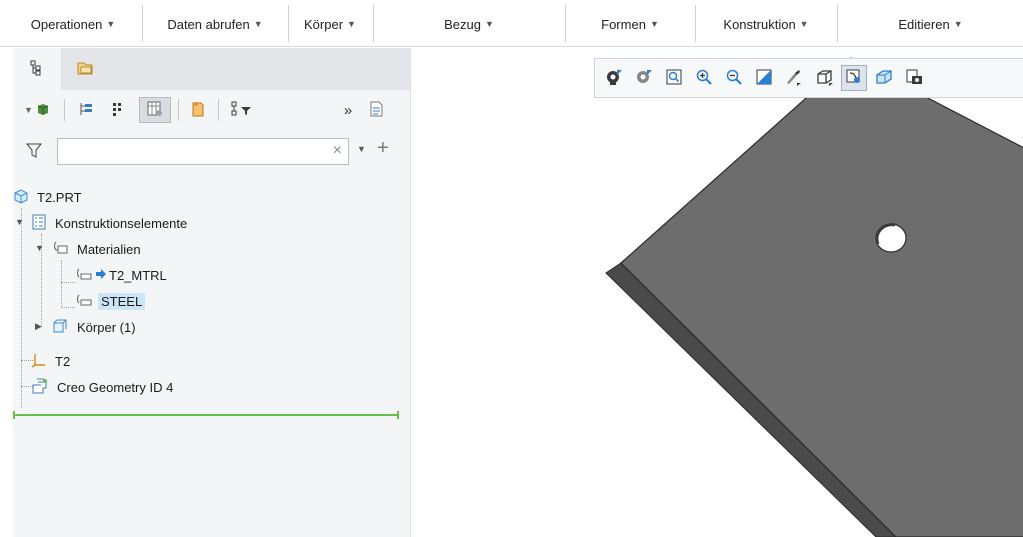 The image size is (1023, 537). What do you see at coordinates (34, 152) in the screenshot?
I see `filter-funnel-icon` at bounding box center [34, 152].